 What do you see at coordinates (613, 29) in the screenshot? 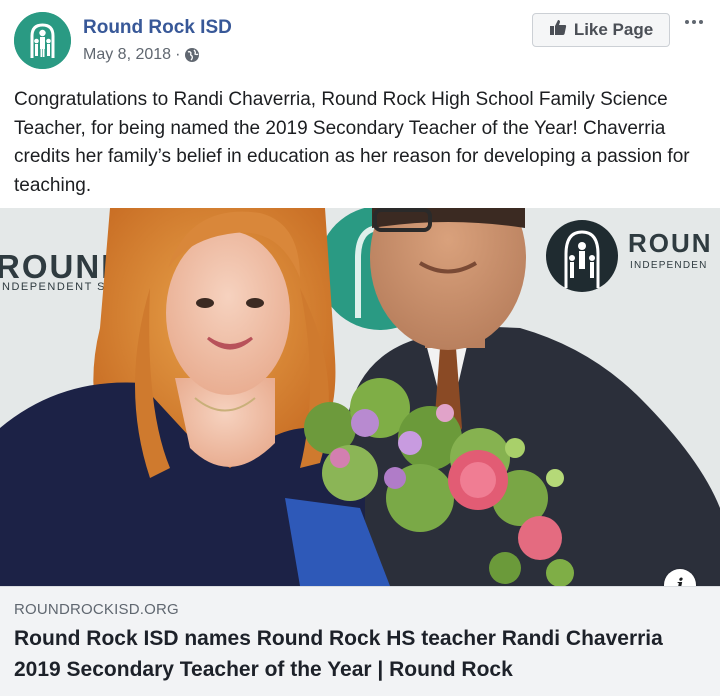
I see `like-page-label: Like Page` at bounding box center [613, 29].